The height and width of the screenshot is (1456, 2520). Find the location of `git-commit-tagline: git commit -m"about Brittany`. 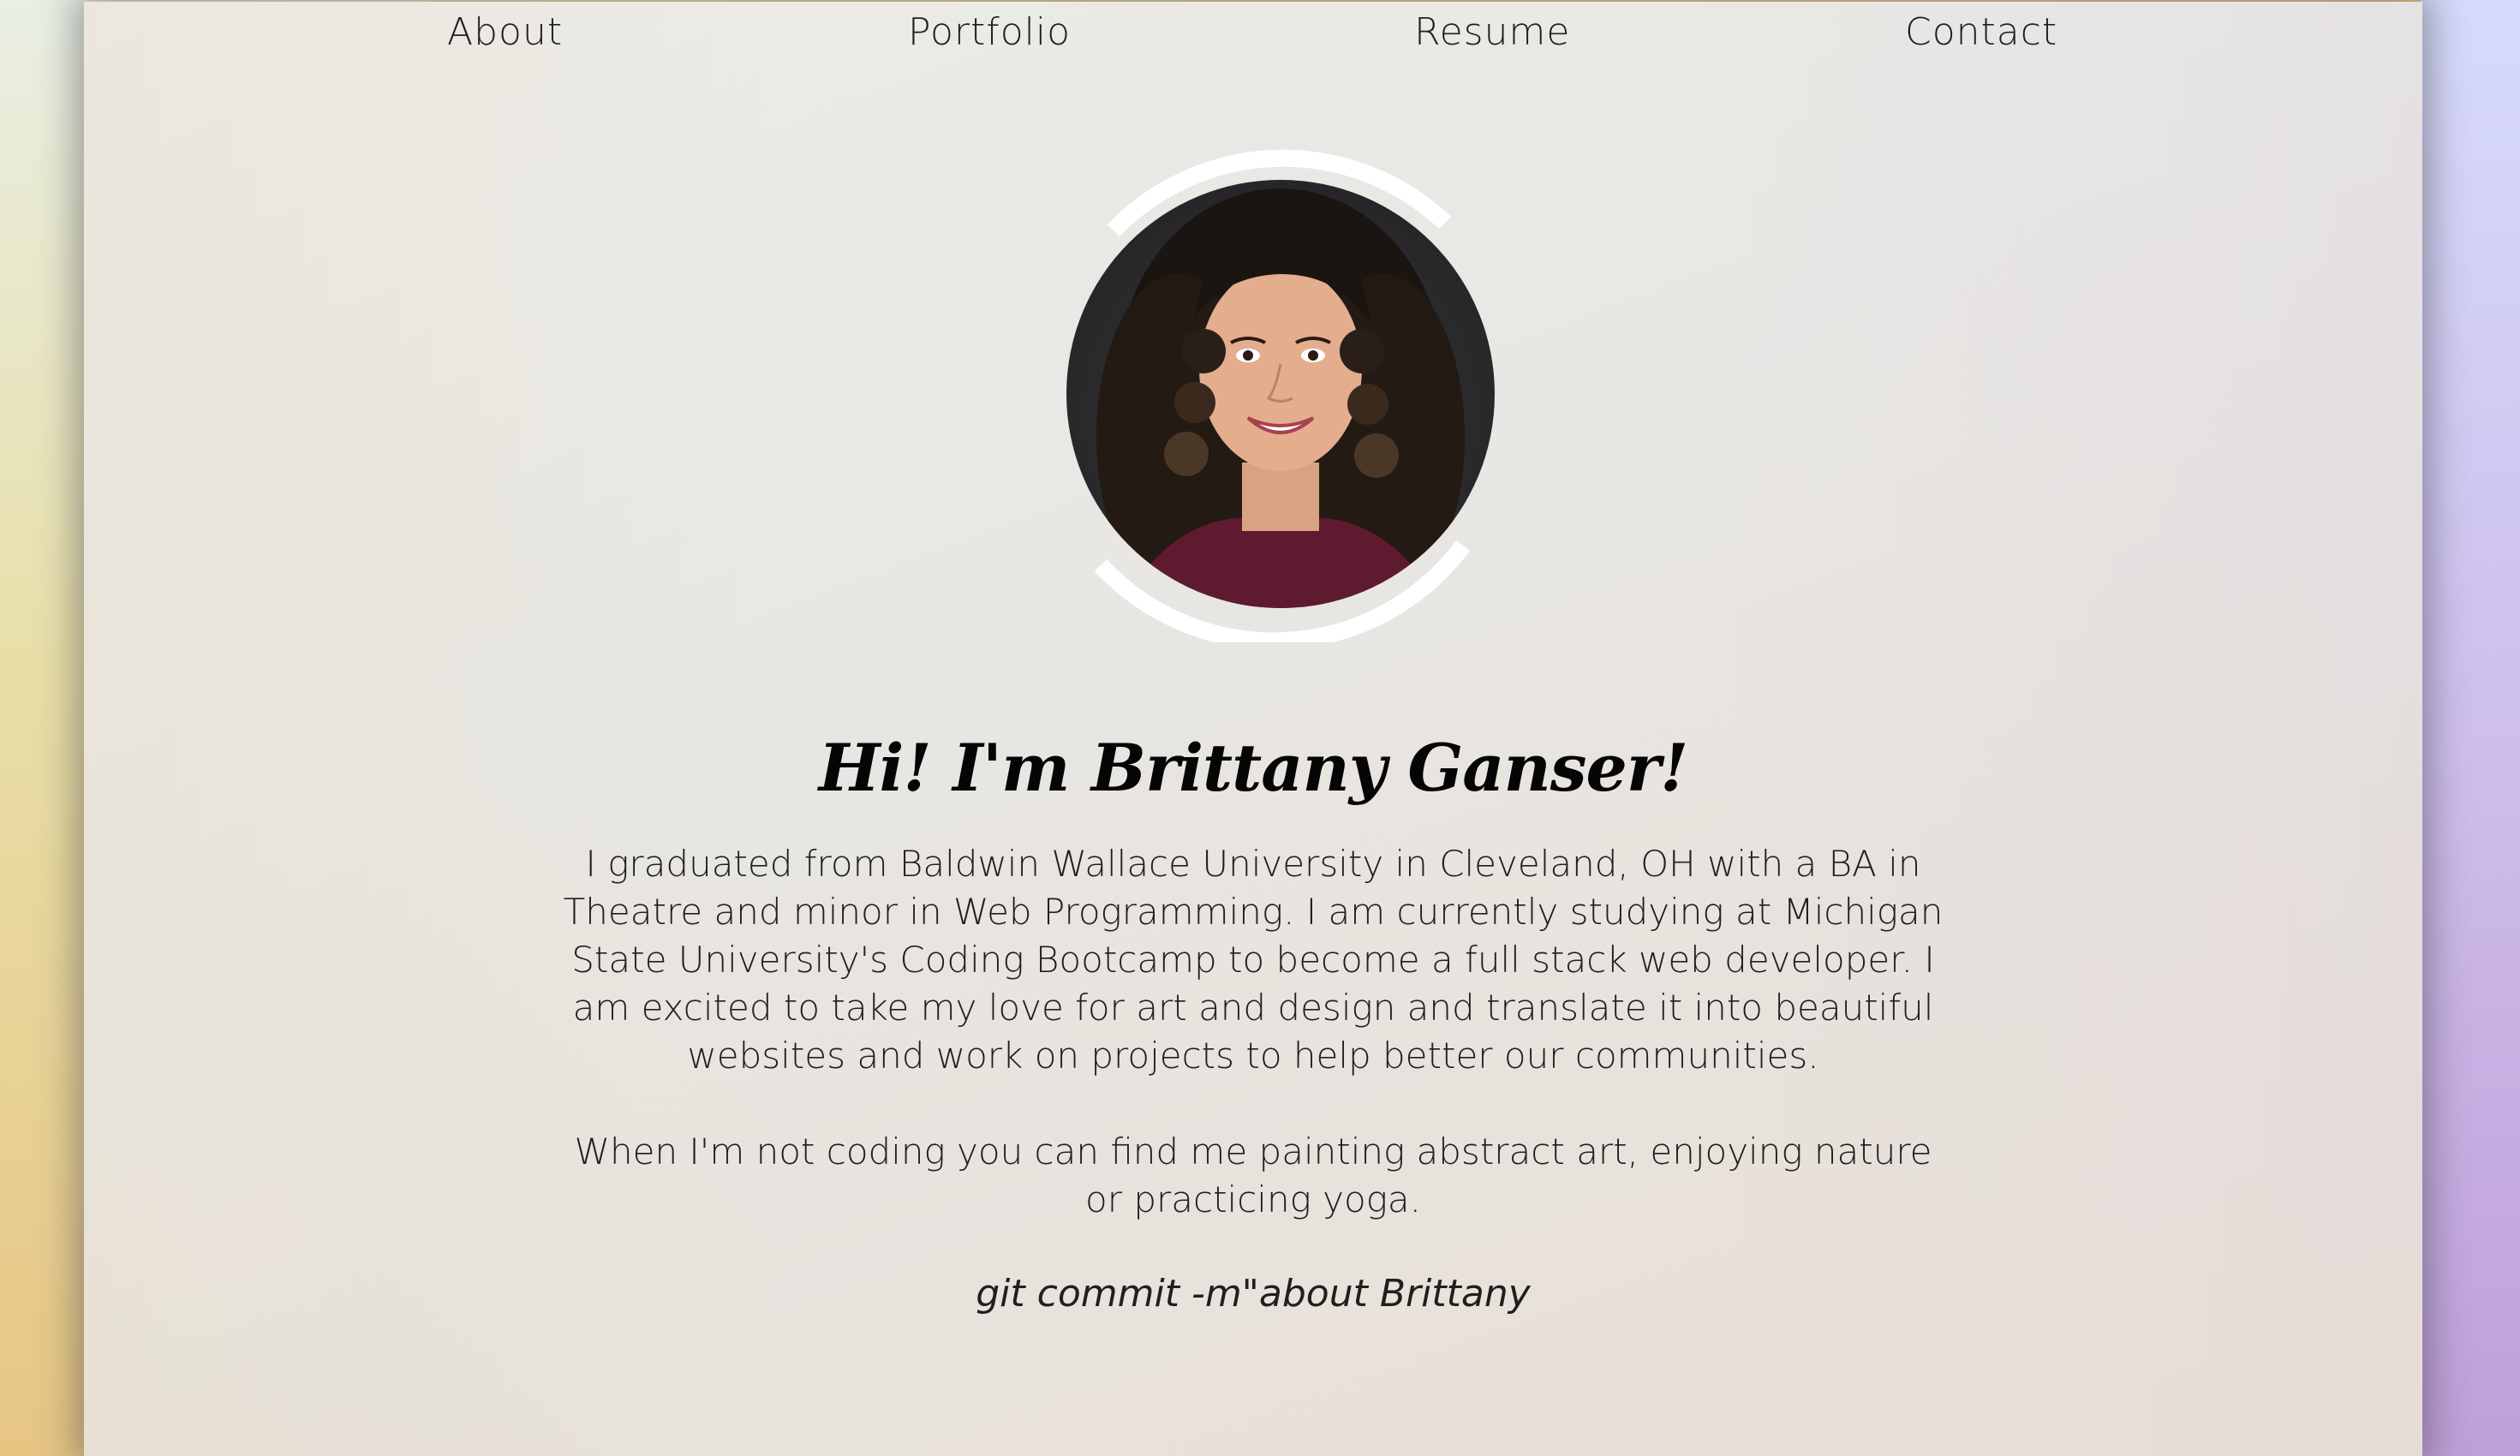

git-commit-tagline: git commit -m"about Brittany is located at coordinates (1254, 1294).